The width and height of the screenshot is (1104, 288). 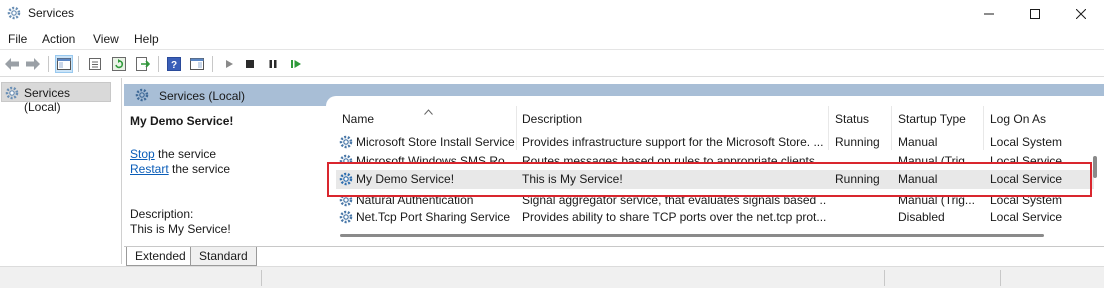 I want to click on toolbar: ?, so click(x=552, y=64).